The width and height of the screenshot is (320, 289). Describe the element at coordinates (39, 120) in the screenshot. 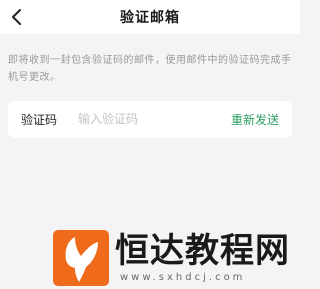

I see `verification-code-label: 验证码` at that location.